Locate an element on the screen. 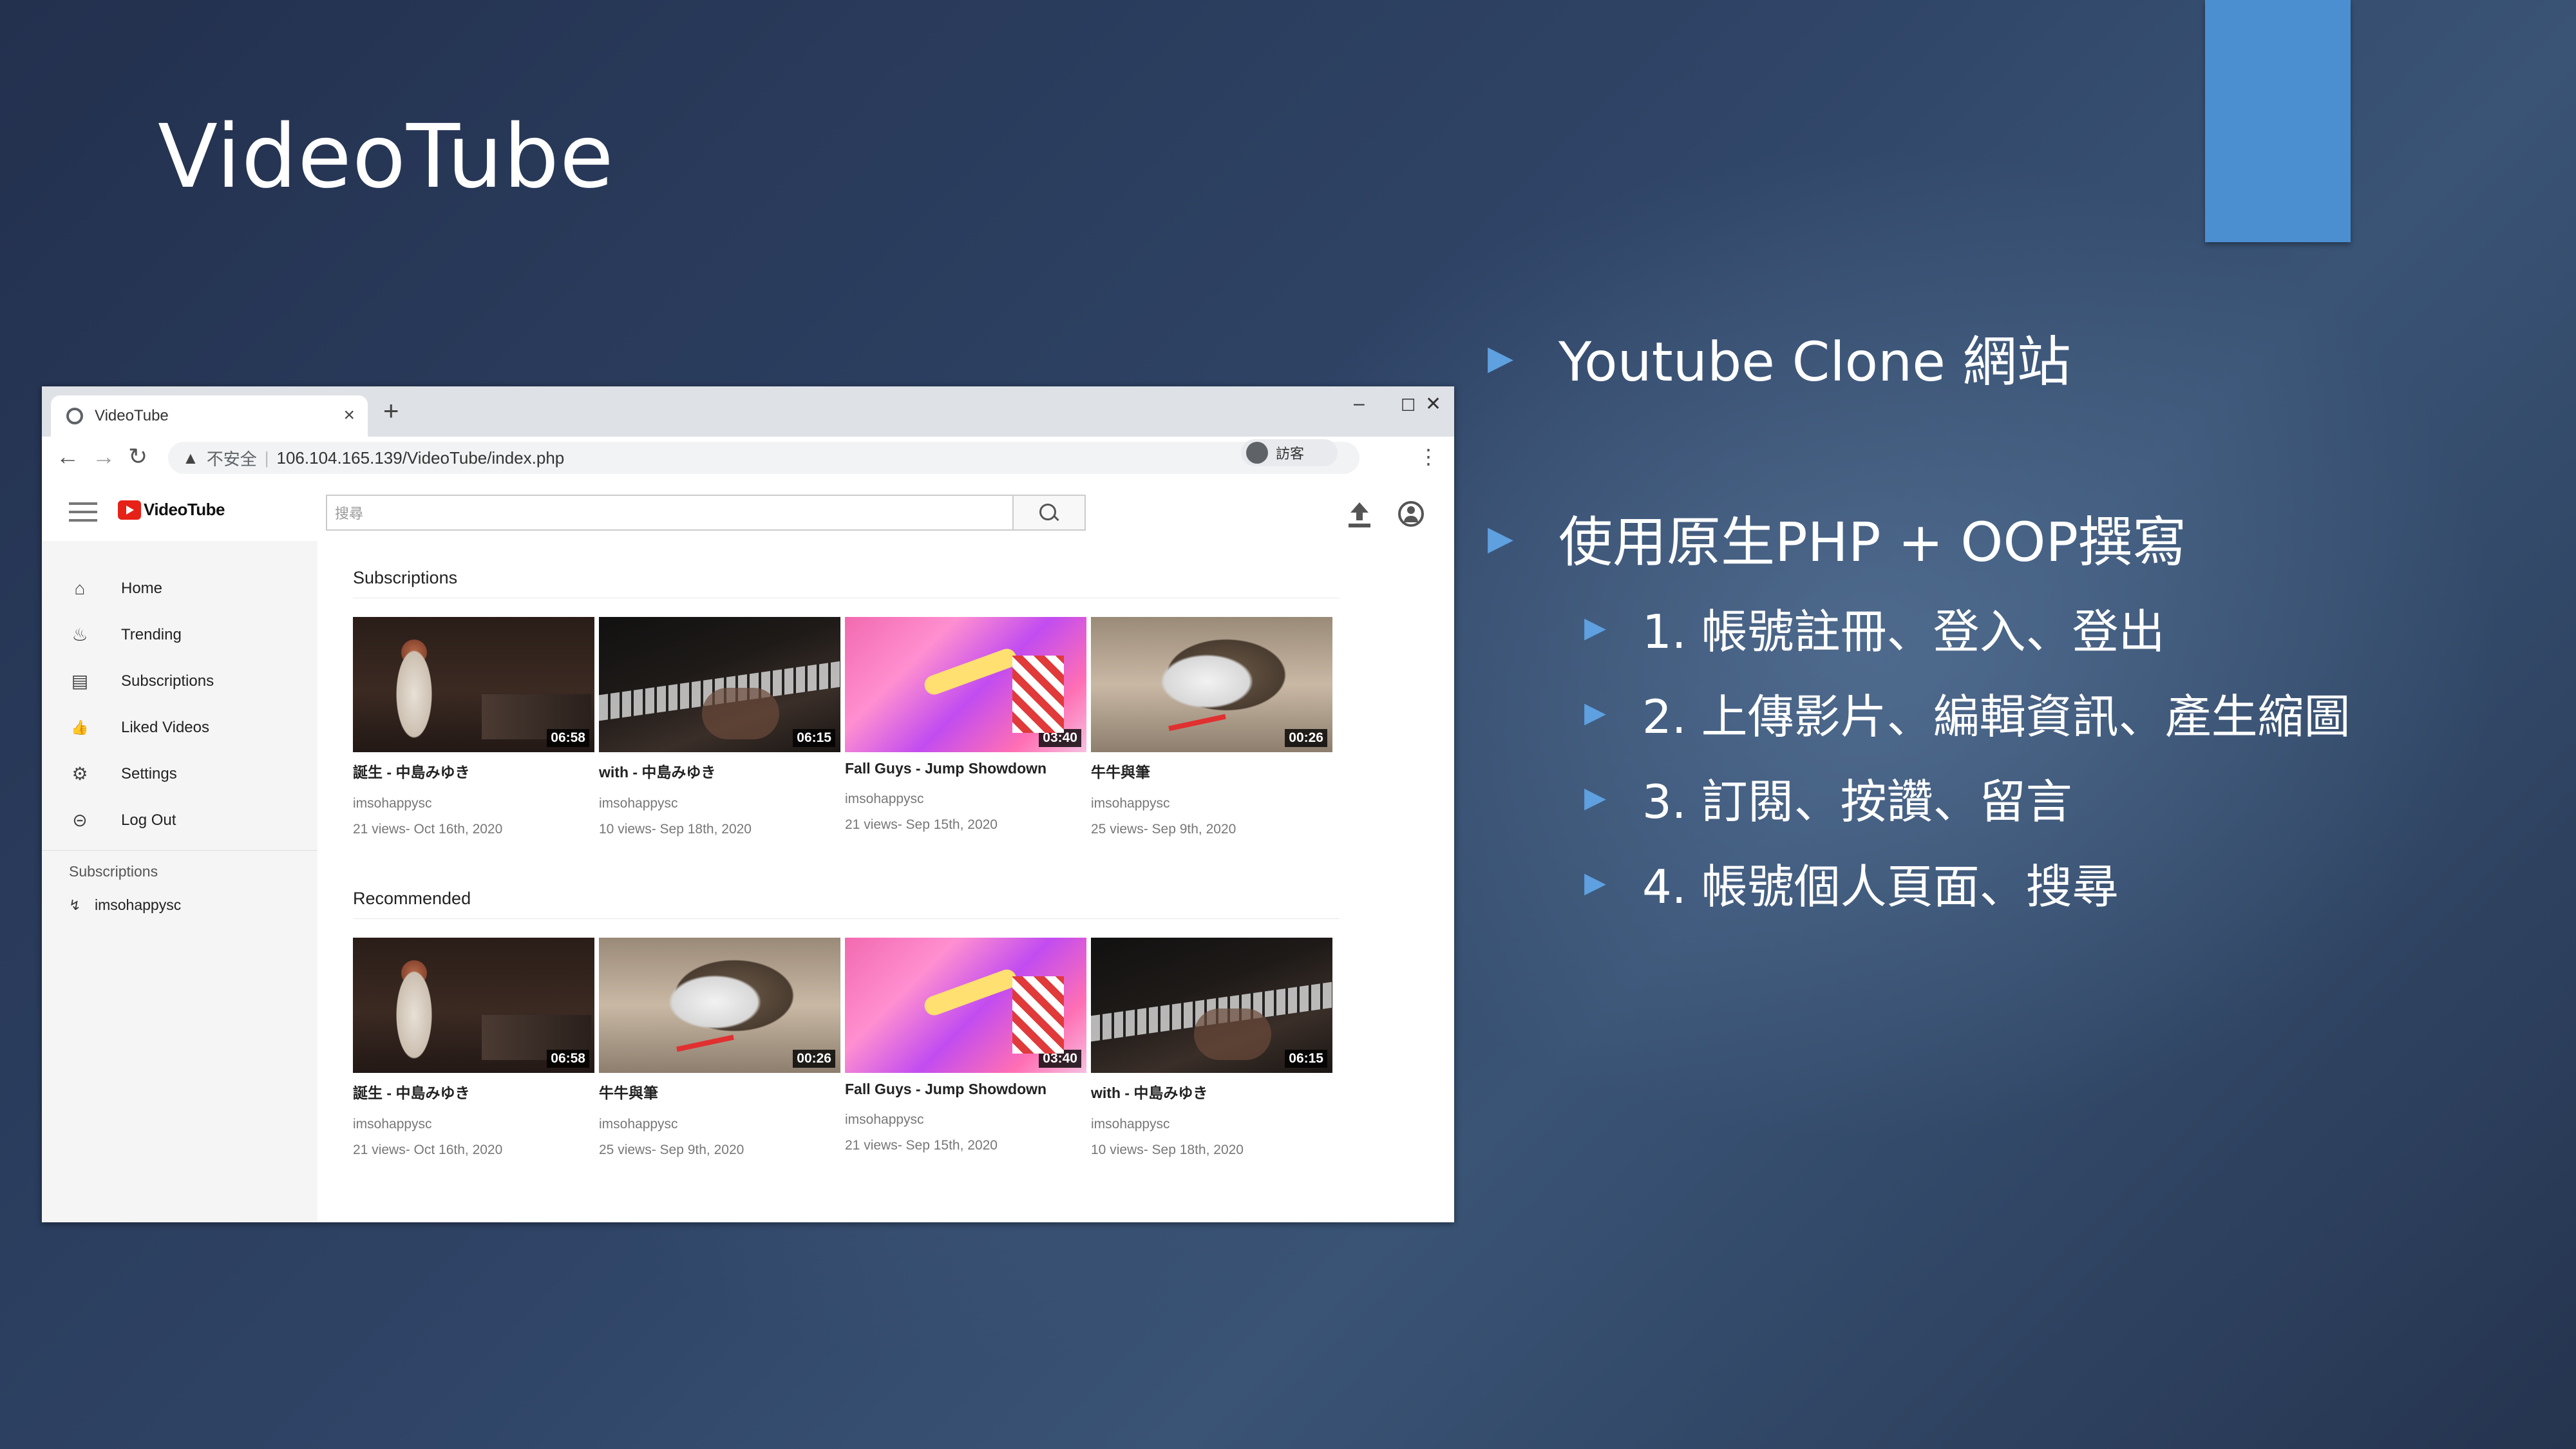 The height and width of the screenshot is (1449, 2576). slide-title: VideoTube is located at coordinates (386, 157).